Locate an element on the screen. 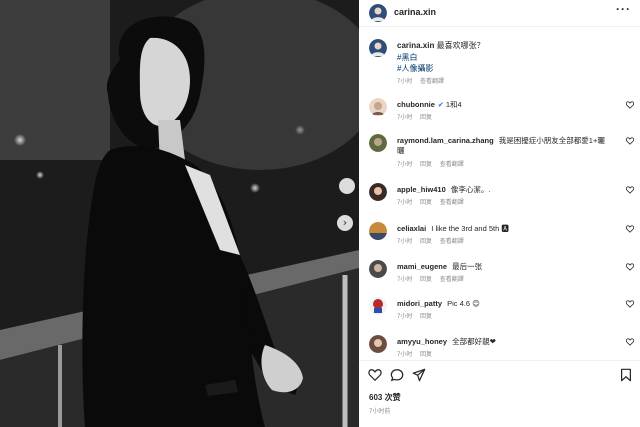 The image size is (640, 427). comment-icon is located at coordinates (397, 375).